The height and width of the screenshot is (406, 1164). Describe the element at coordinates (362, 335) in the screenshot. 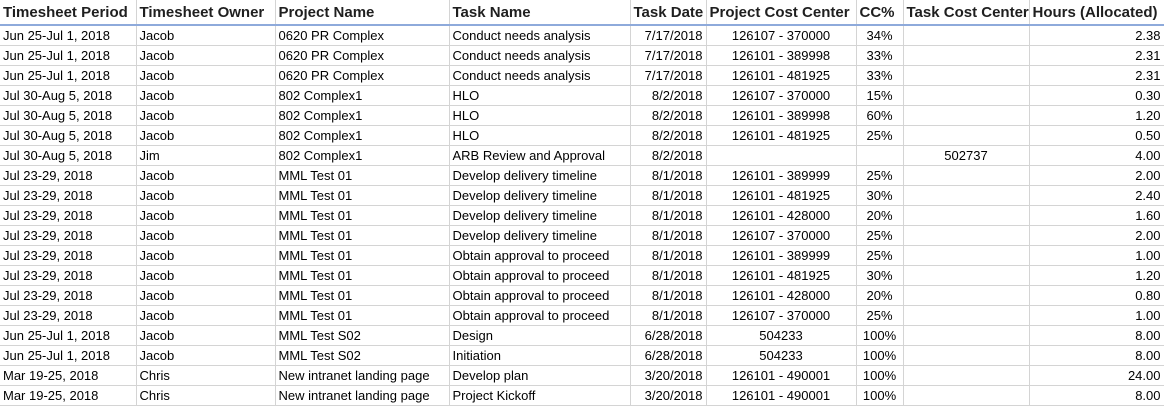

I see `cell-project-name: MML Test S02` at that location.